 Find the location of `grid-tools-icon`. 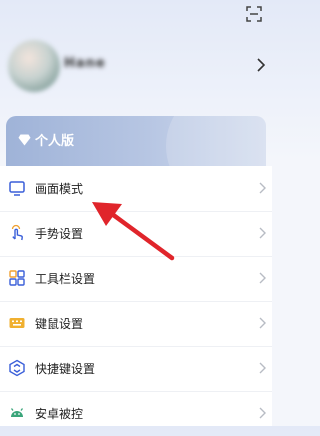

grid-tools-icon is located at coordinates (17, 278).